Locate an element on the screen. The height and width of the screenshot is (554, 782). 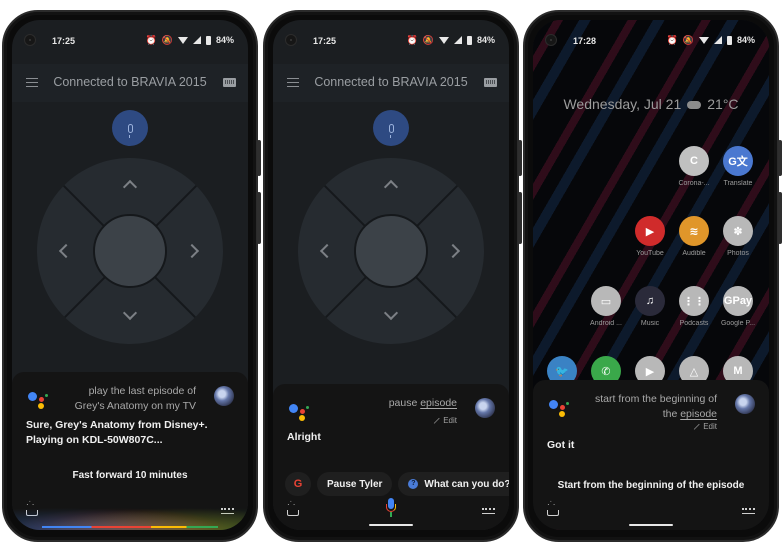
google-search-chip: G is located at coordinates (298, 484).